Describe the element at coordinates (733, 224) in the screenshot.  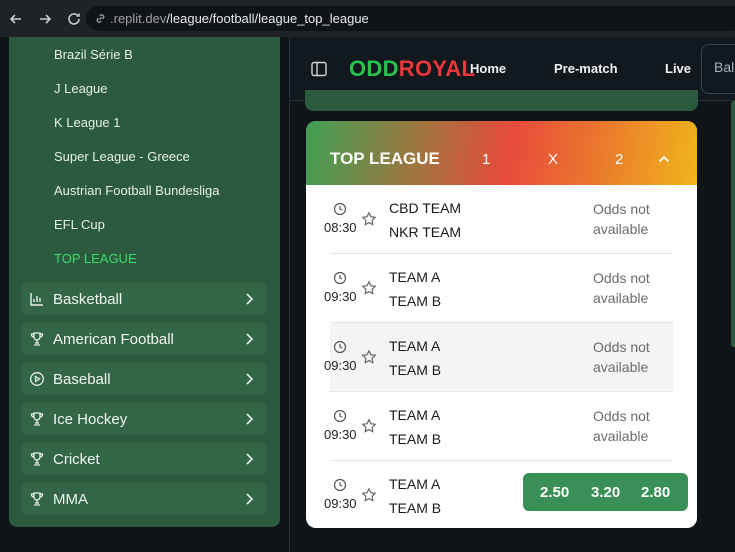
I see `right-panel-edge` at that location.